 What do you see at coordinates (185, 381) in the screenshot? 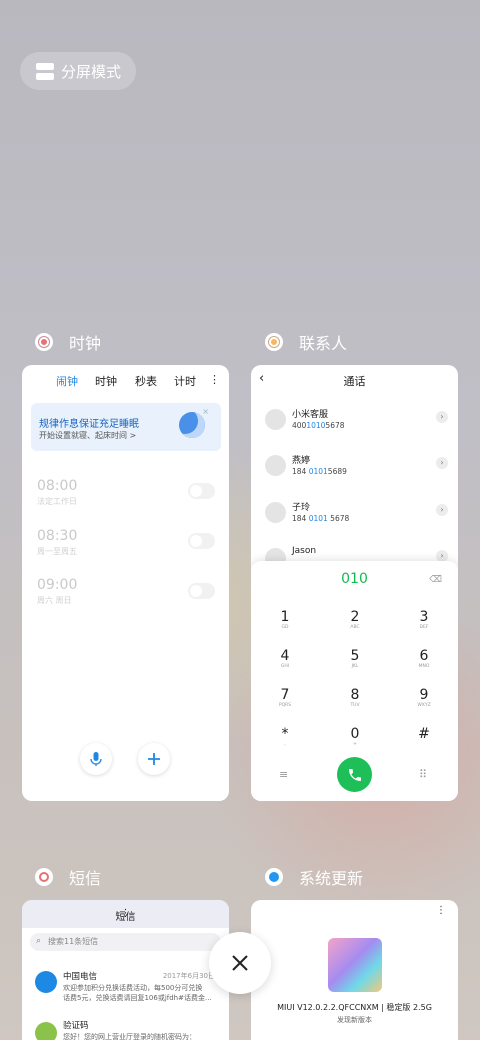
I see `tab-timer: 计时` at bounding box center [185, 381].